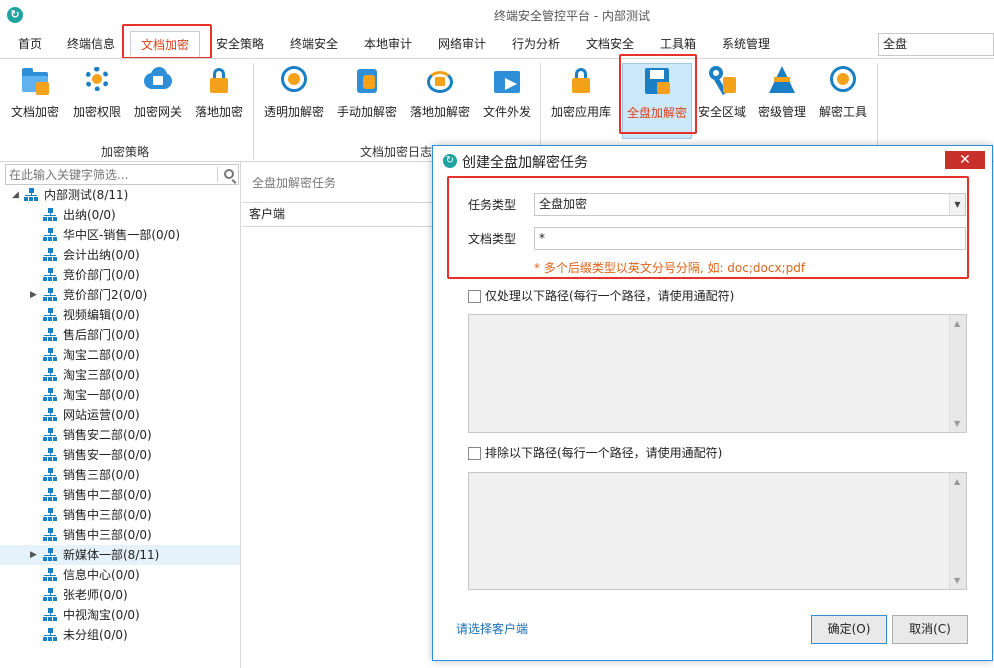  I want to click on ribbon-btn-encrypt-gateway: 加密网关, so click(158, 101).